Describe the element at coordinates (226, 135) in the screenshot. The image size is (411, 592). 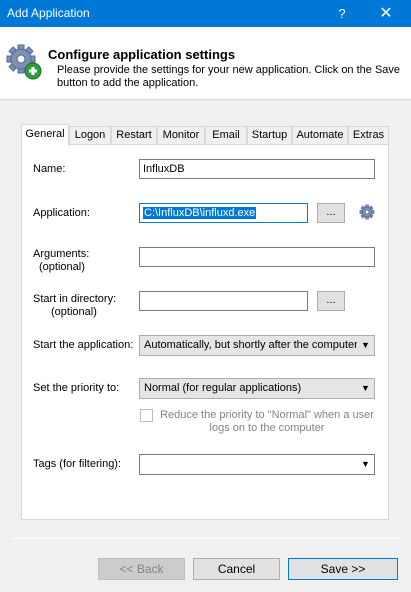
I see `tab-email: Email` at that location.